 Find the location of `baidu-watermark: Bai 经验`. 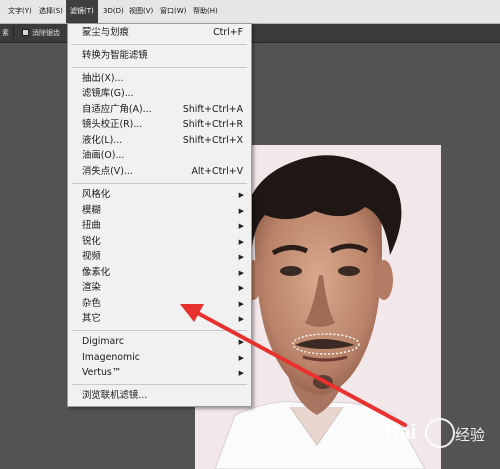

baidu-watermark: Bai 经验 is located at coordinates (440, 438).